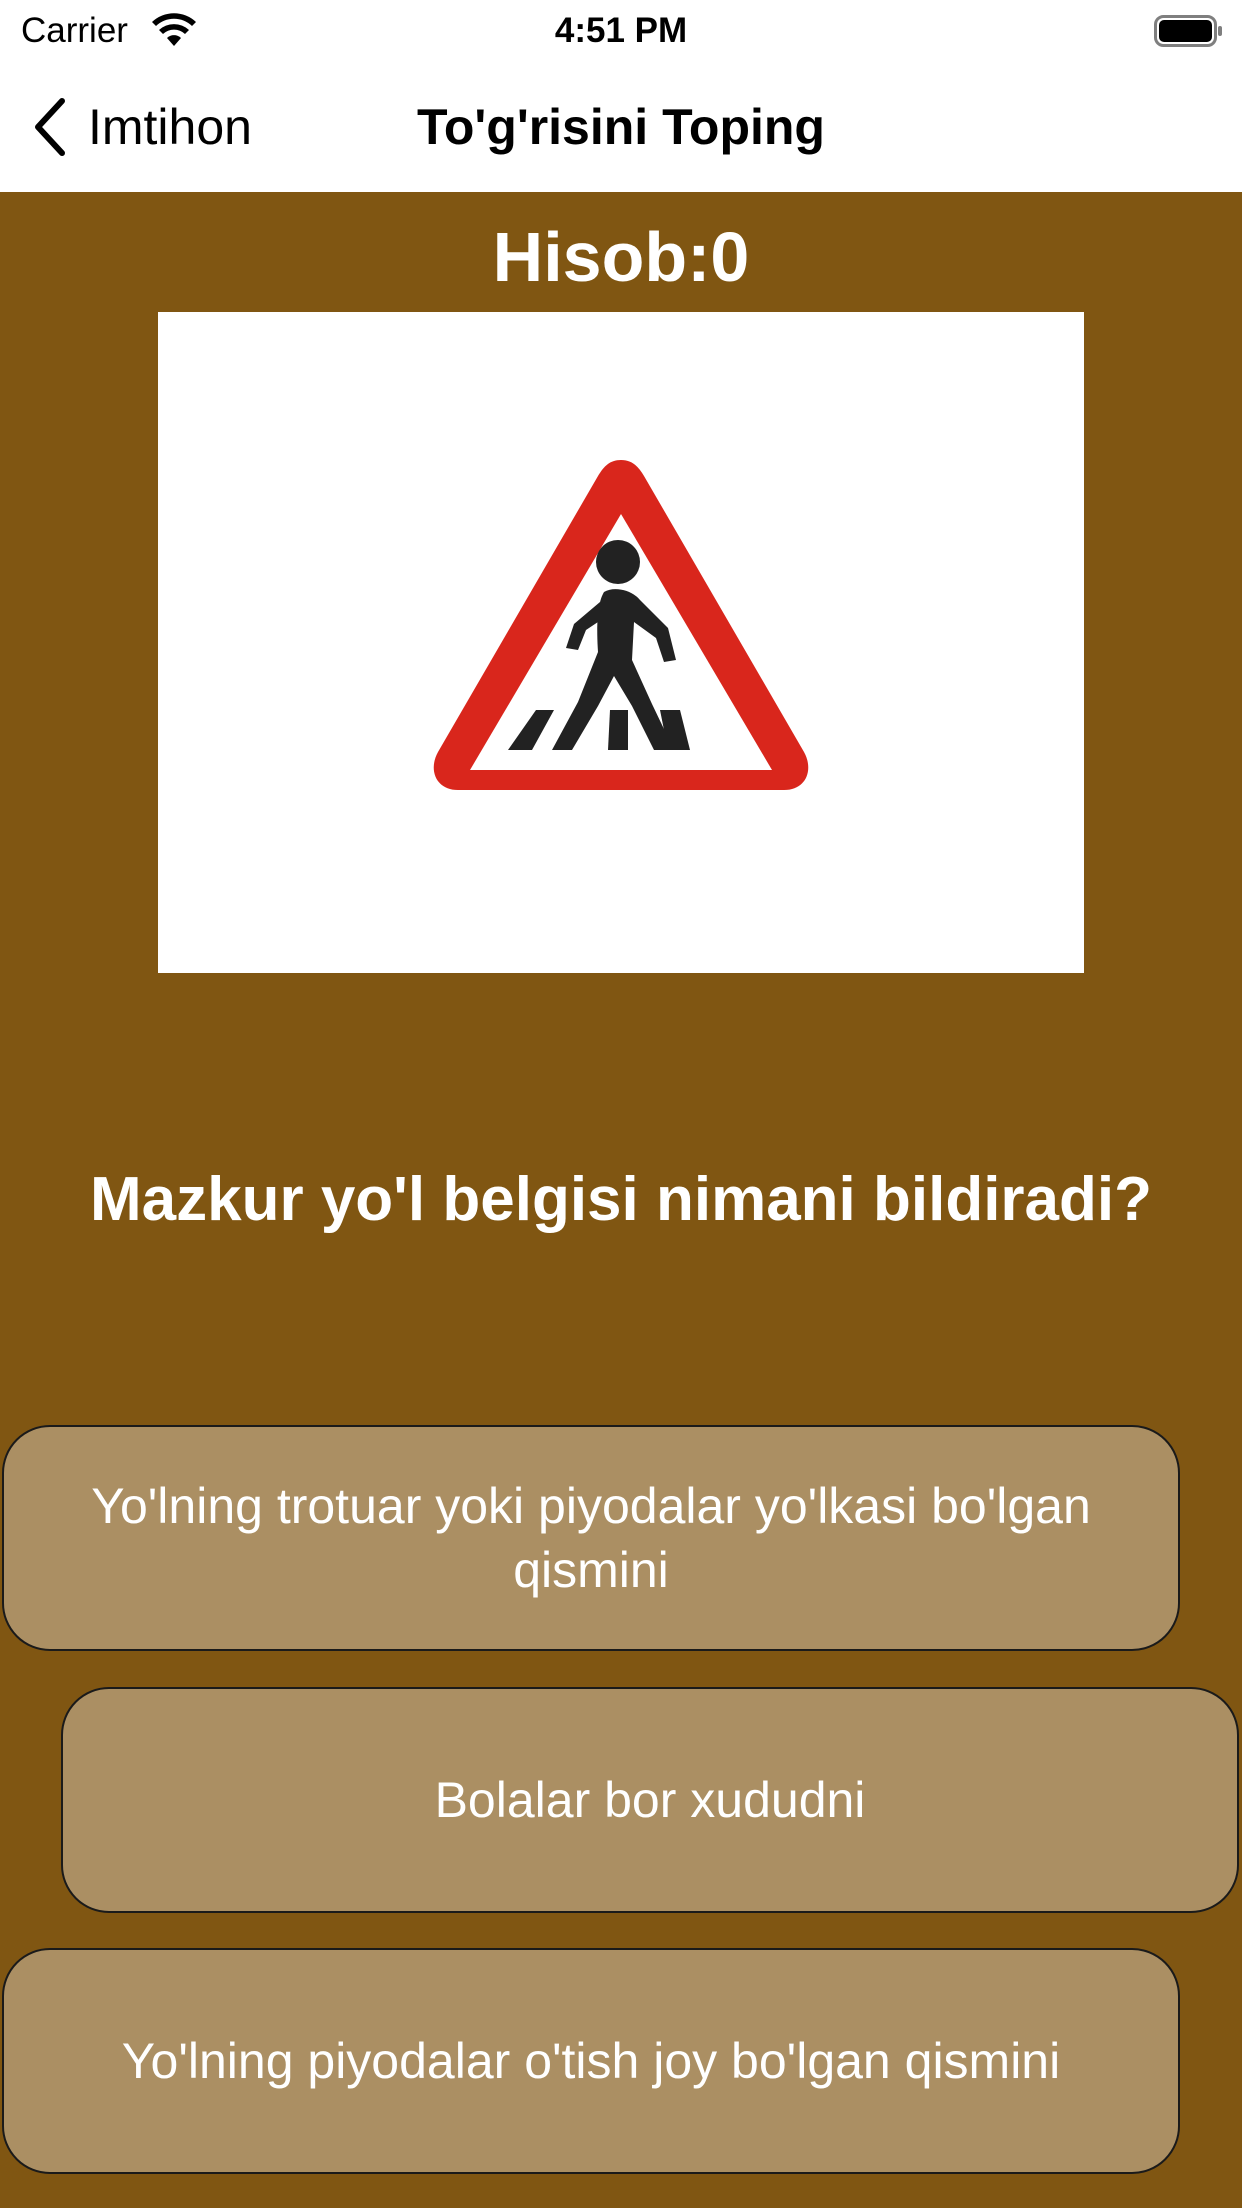  I want to click on answer-option-2: Bolalar bor xududni, so click(650, 1800).